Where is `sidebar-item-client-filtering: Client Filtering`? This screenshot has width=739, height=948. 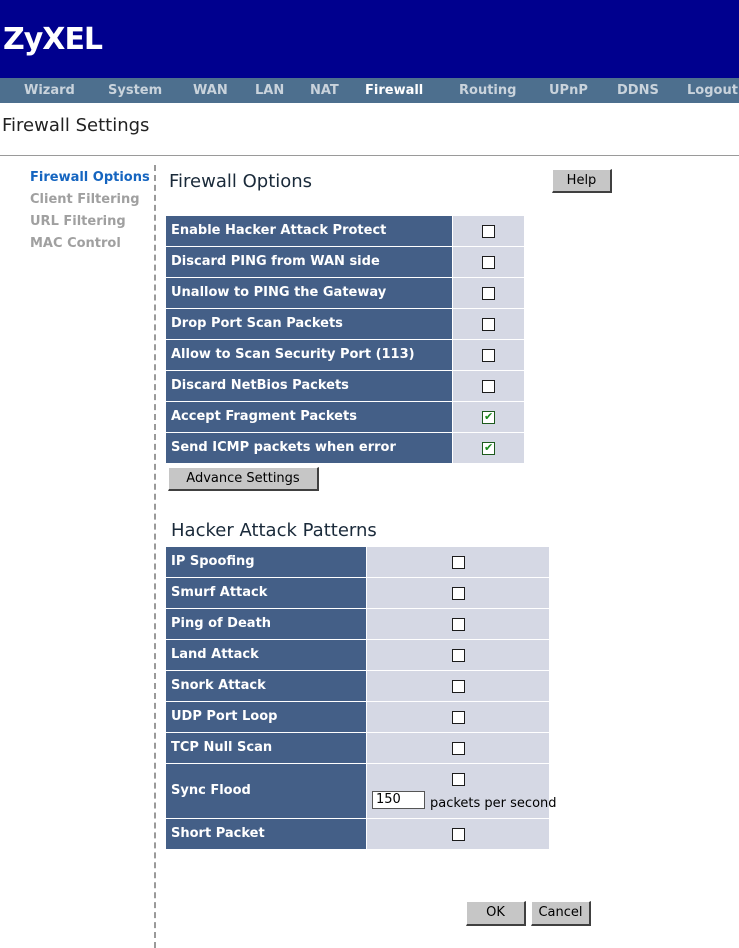 sidebar-item-client-filtering: Client Filtering is located at coordinates (85, 199).